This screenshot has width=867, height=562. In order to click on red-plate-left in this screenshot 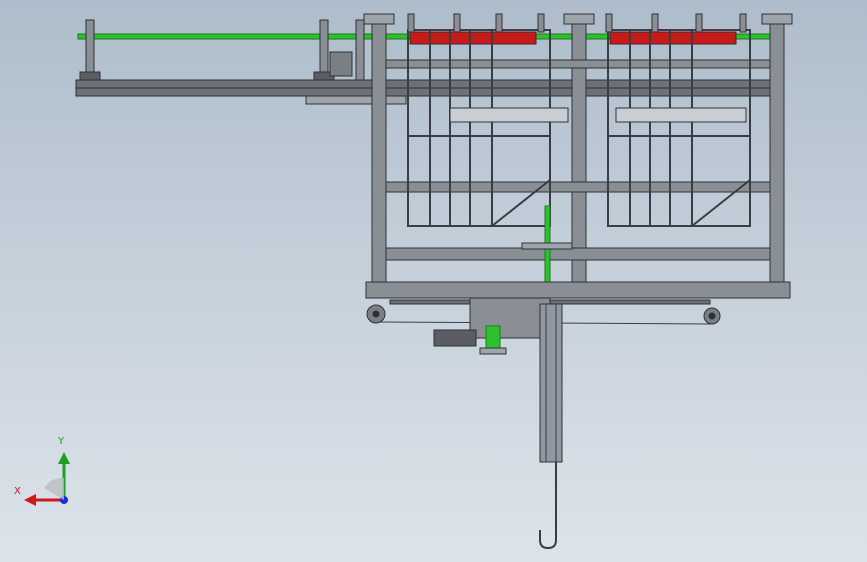, I will do `click(473, 38)`.